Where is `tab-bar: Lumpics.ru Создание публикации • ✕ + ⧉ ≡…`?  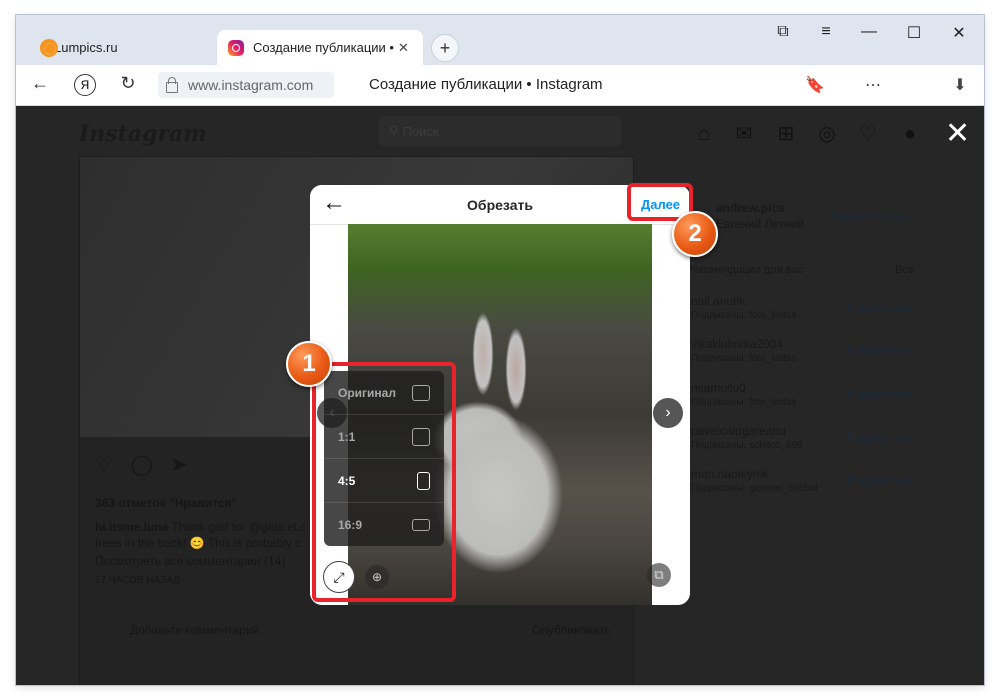 tab-bar: Lumpics.ru Создание публикации • ✕ + ⧉ ≡… is located at coordinates (500, 40).